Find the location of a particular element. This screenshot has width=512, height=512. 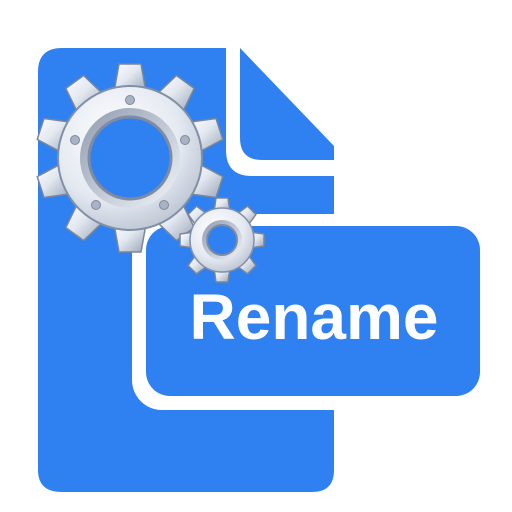

small-gear-icon is located at coordinates (222, 240).